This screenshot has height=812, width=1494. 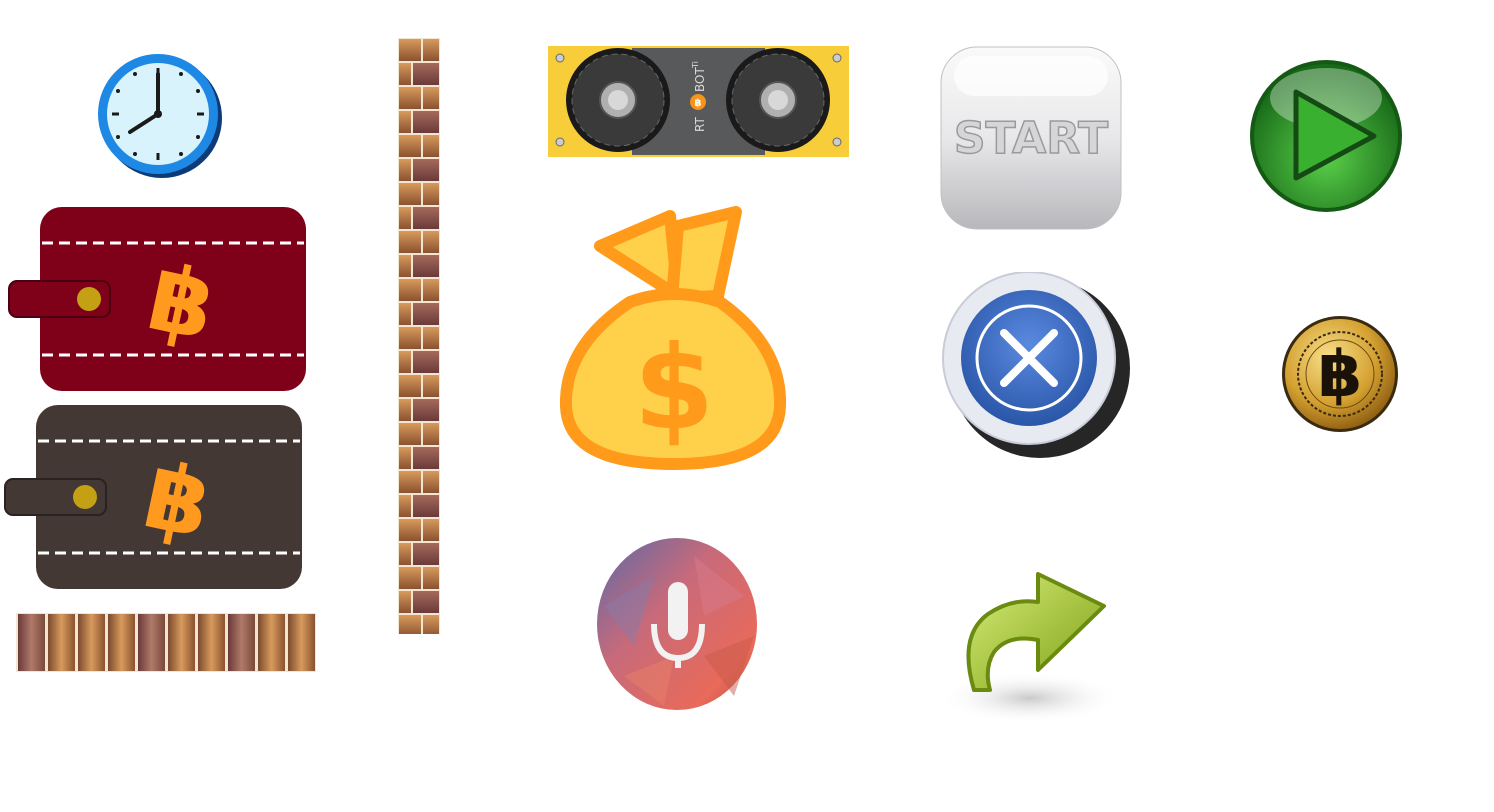 What do you see at coordinates (778, 100) in the screenshot?
I see `fan-right` at bounding box center [778, 100].